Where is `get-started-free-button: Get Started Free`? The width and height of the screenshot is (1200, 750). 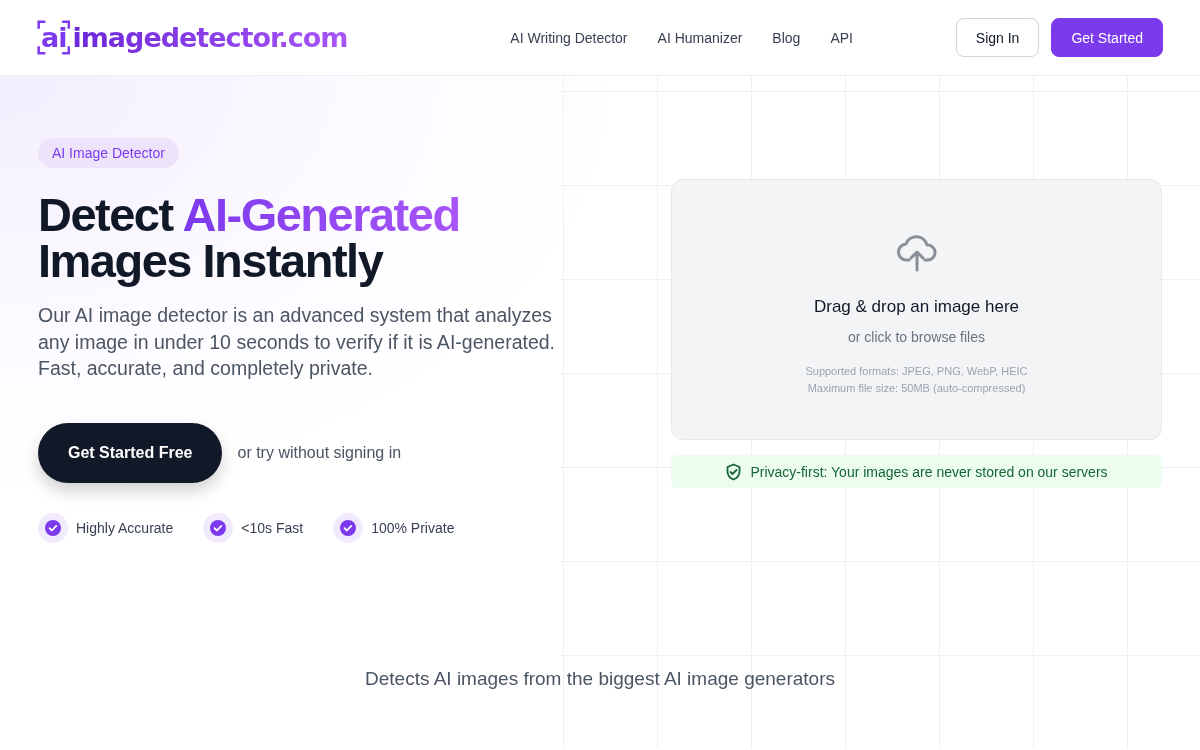 get-started-free-button: Get Started Free is located at coordinates (130, 452).